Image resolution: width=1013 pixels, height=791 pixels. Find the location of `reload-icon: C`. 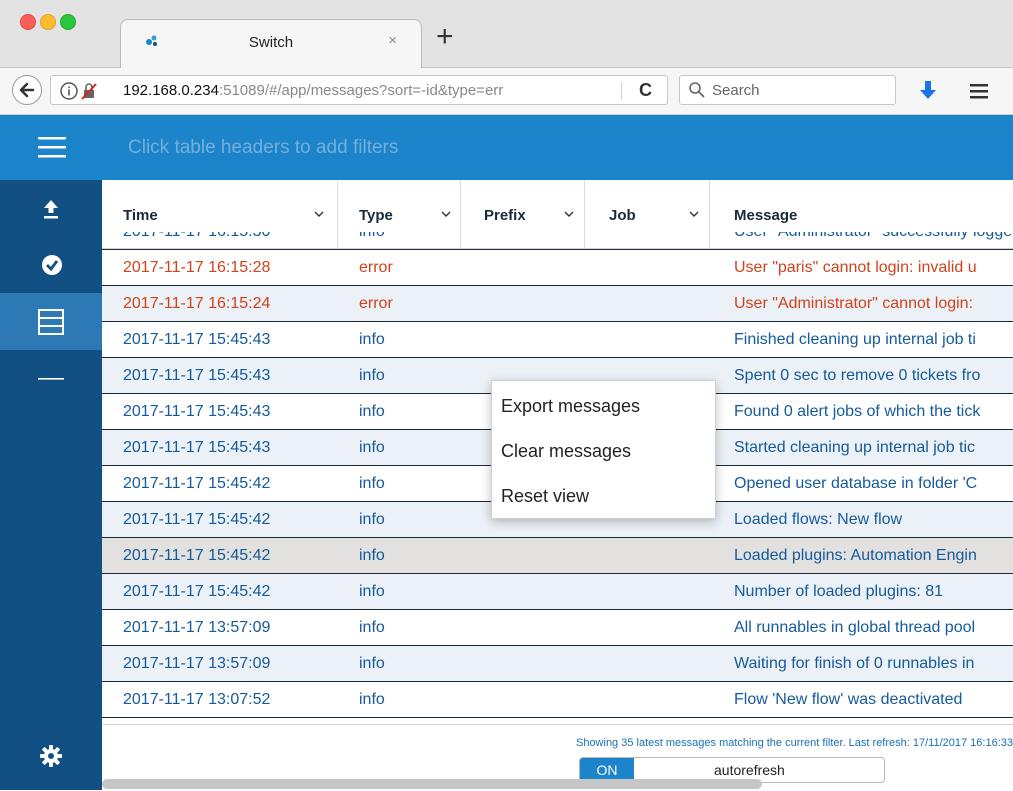

reload-icon: C is located at coordinates (645, 90).